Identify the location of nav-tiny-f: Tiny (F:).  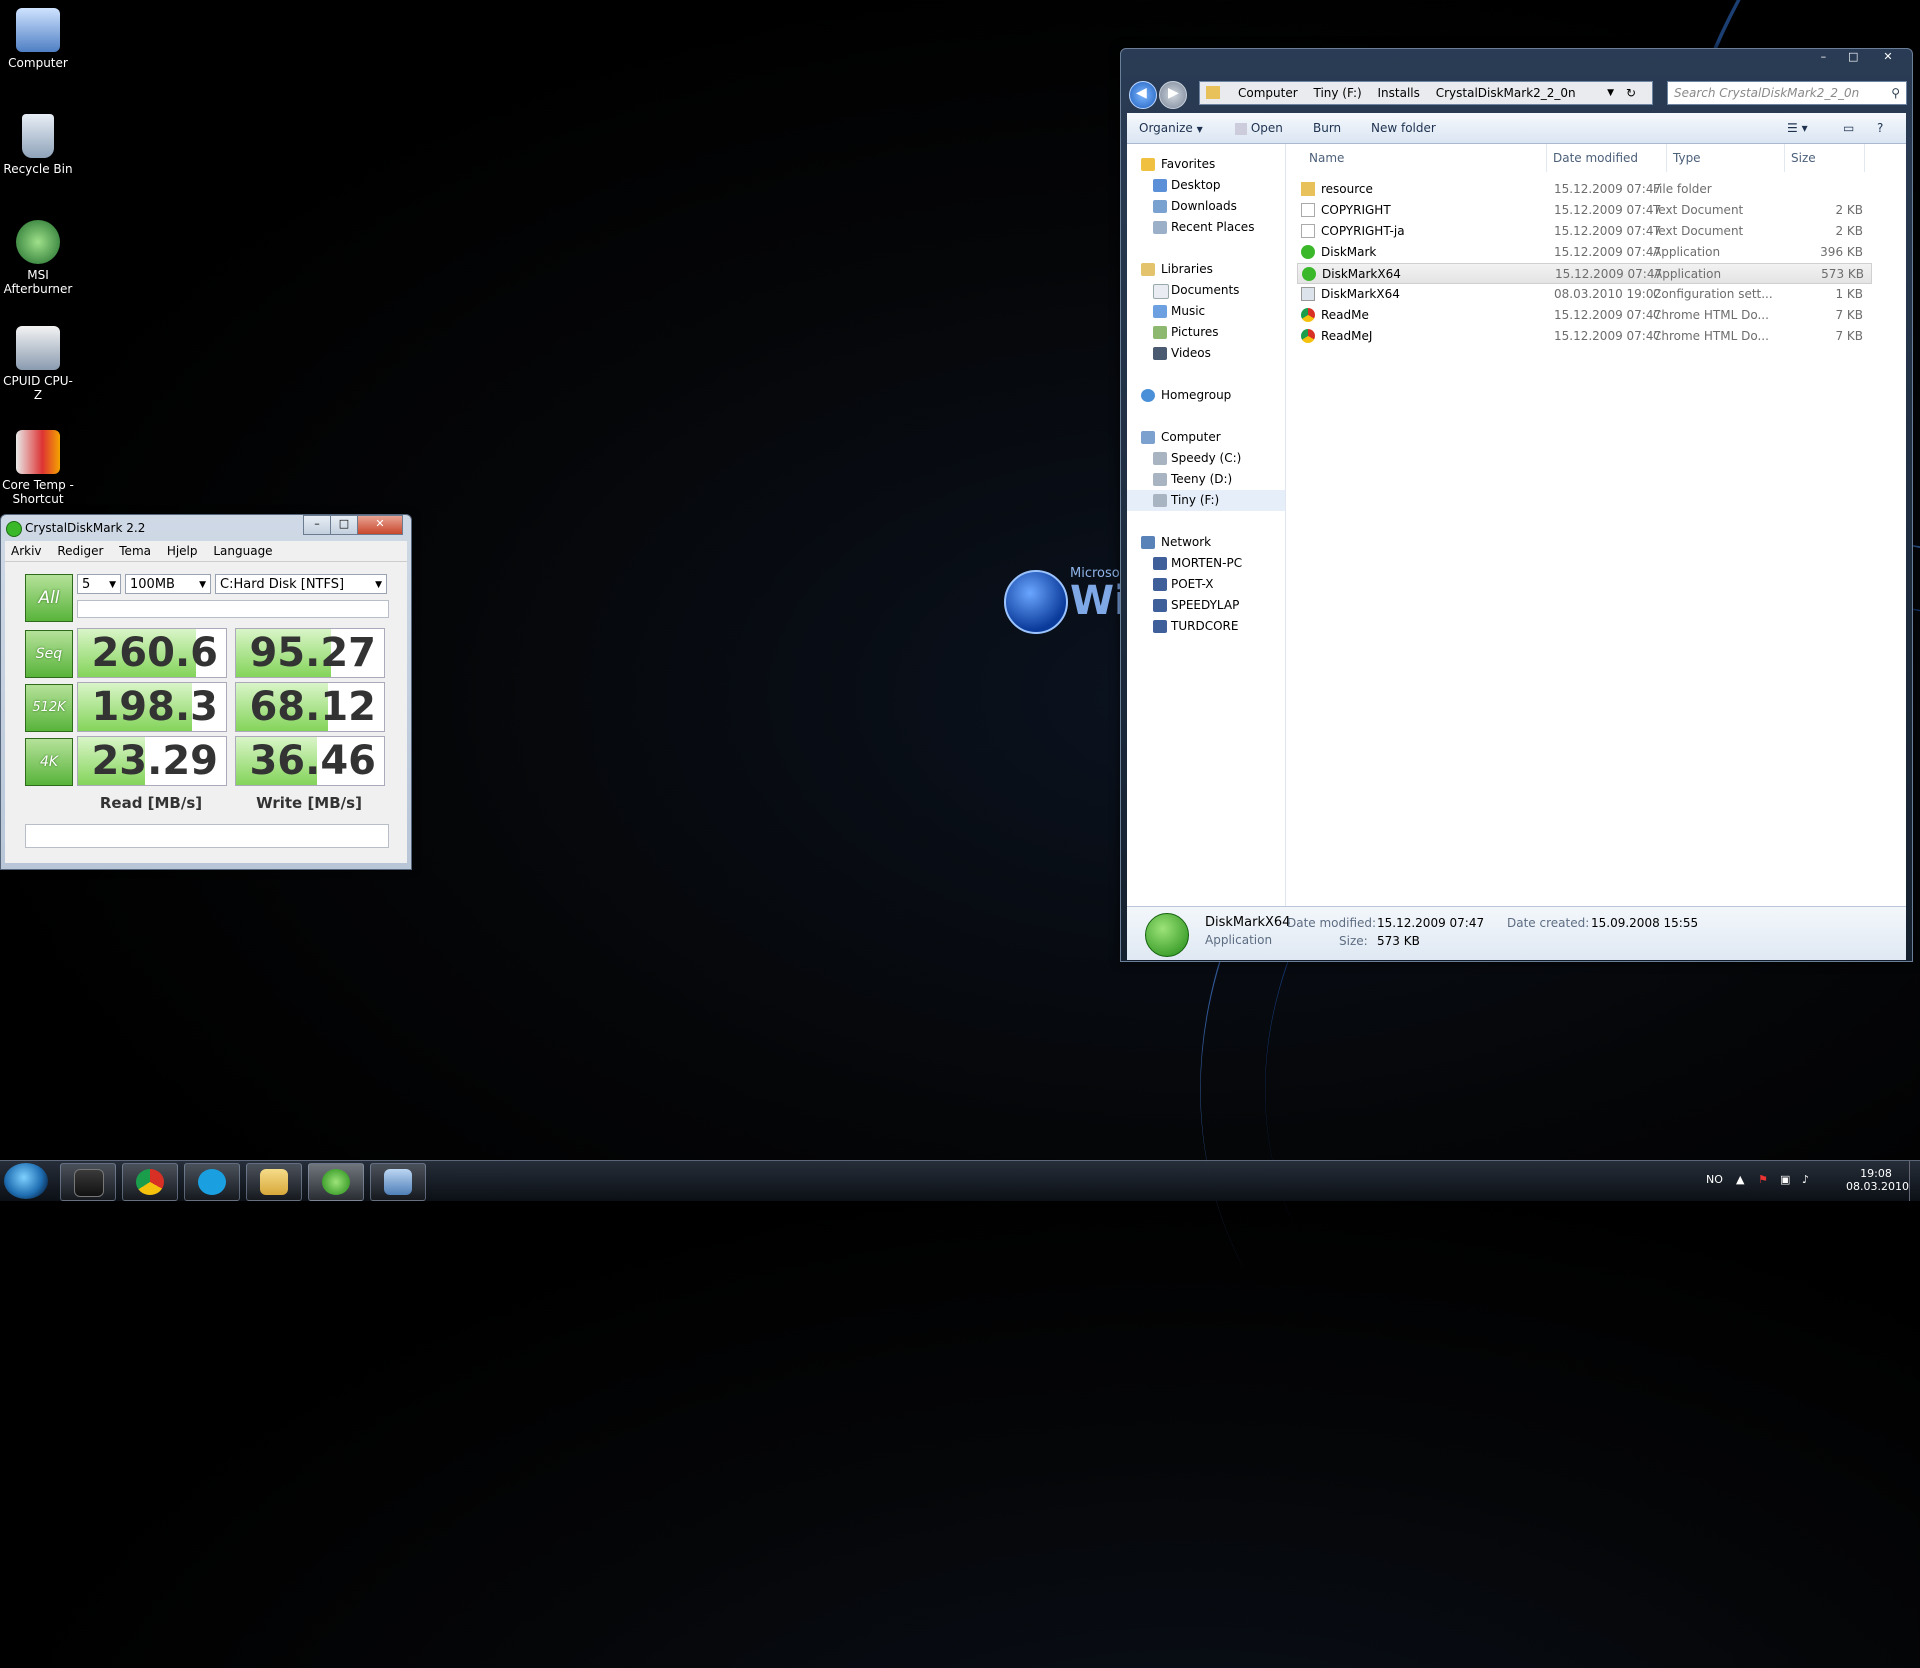
(1206, 500).